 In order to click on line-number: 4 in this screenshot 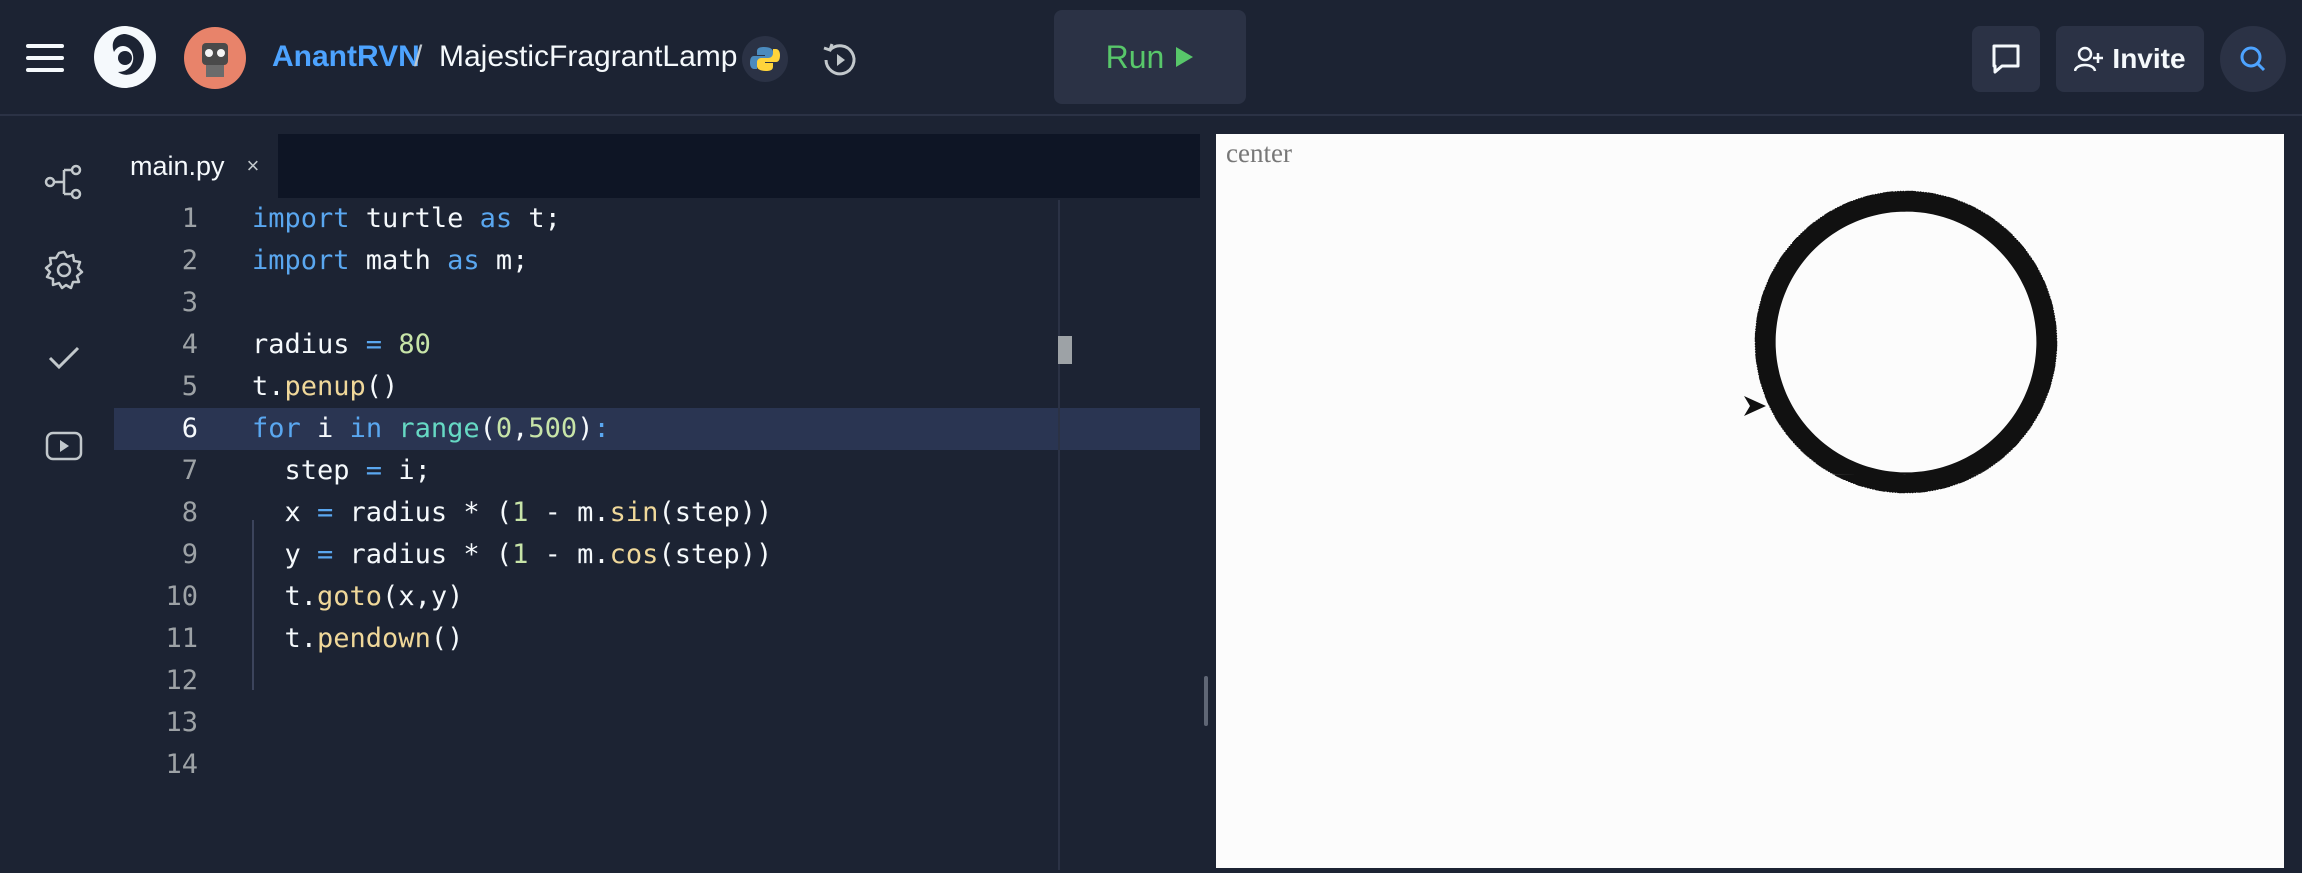, I will do `click(189, 344)`.